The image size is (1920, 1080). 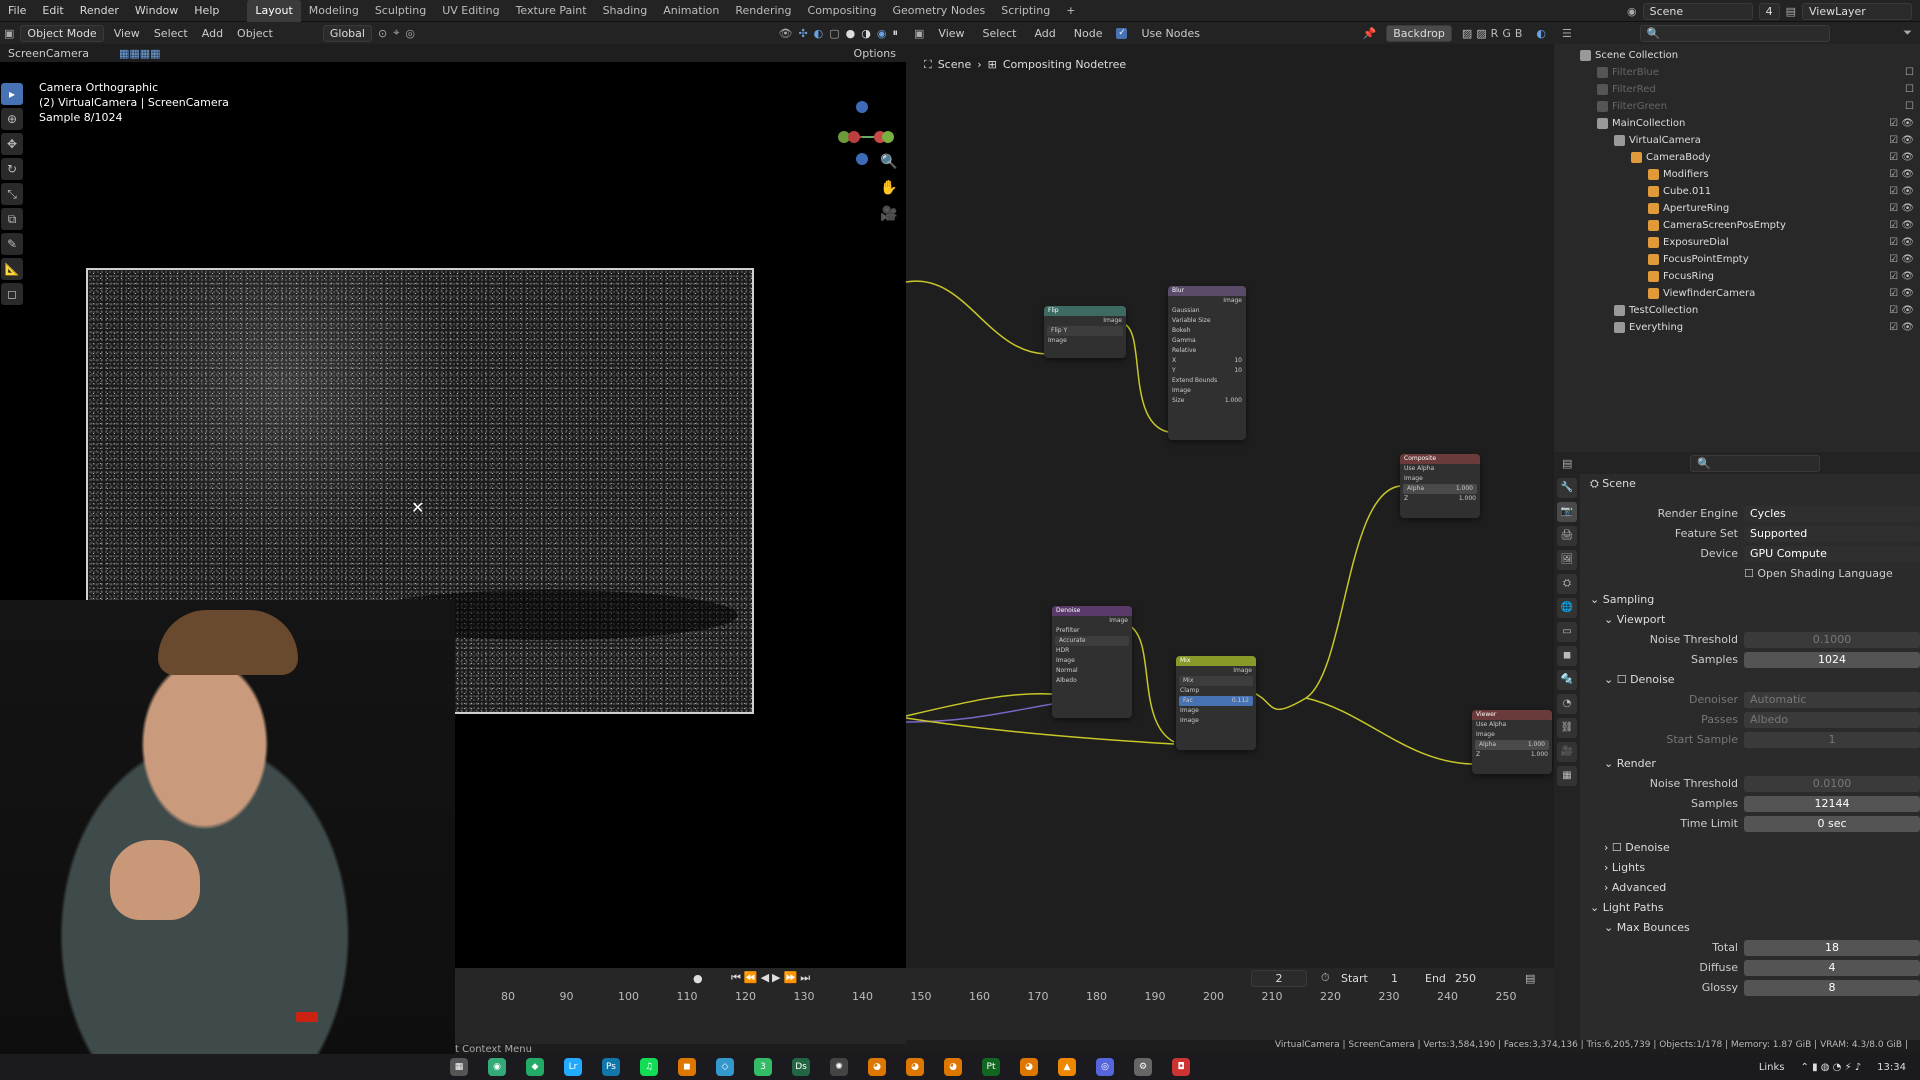 I want to click on camera-selector: ScreenCamera, so click(x=48, y=53).